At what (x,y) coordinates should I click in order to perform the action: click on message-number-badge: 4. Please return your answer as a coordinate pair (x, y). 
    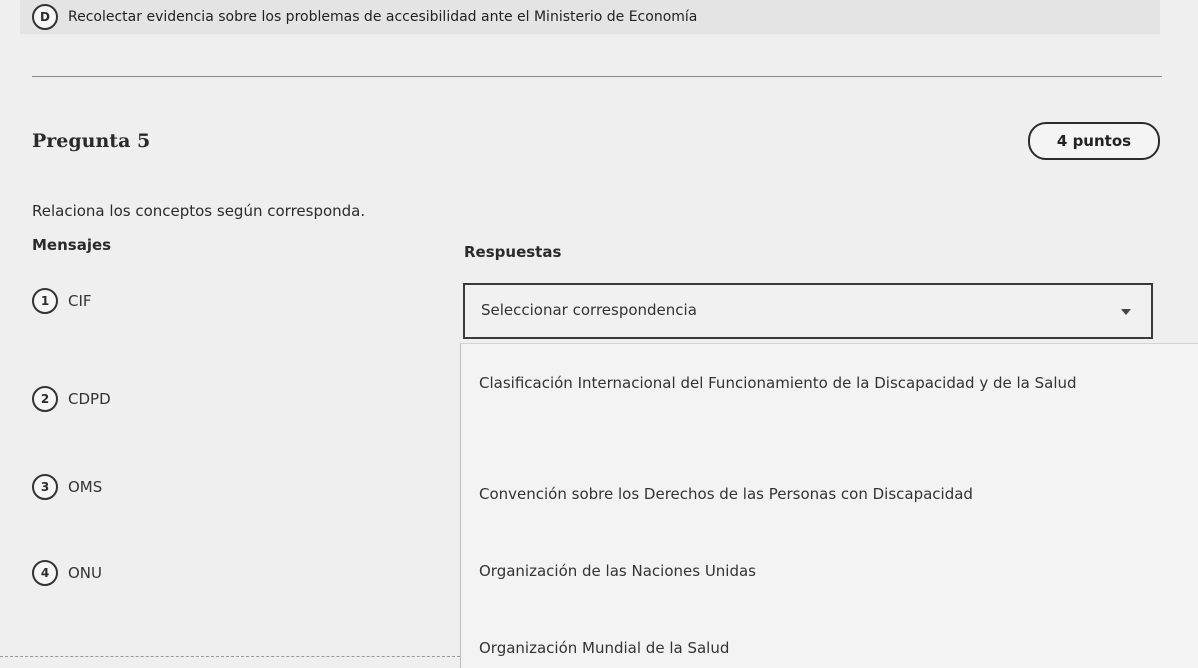
    Looking at the image, I should click on (45, 573).